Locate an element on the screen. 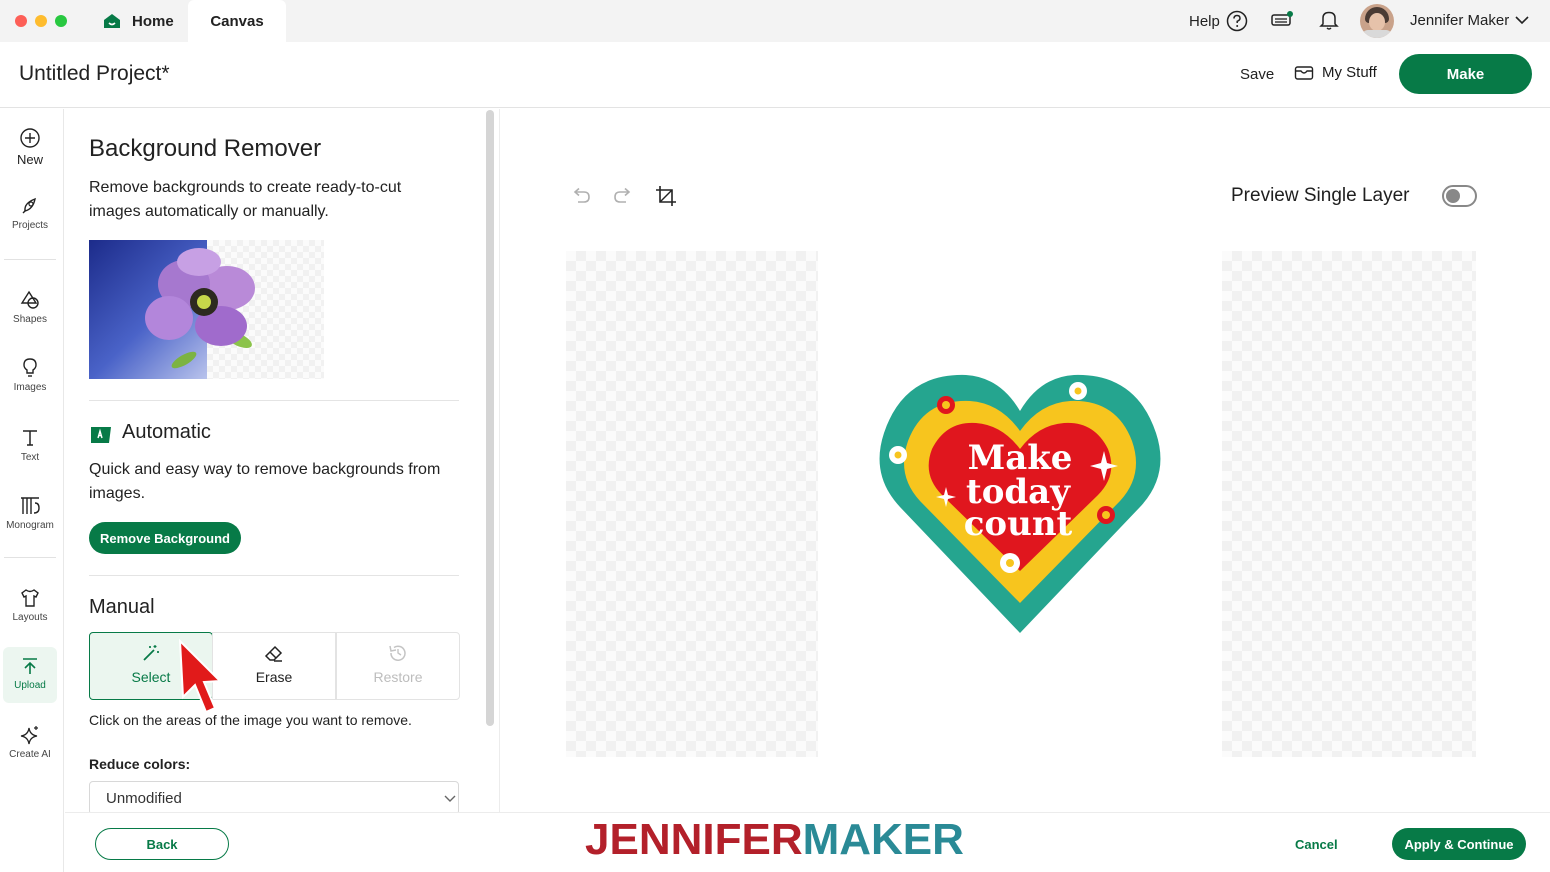 The image size is (1550, 872). close-window-button is located at coordinates (21, 21).